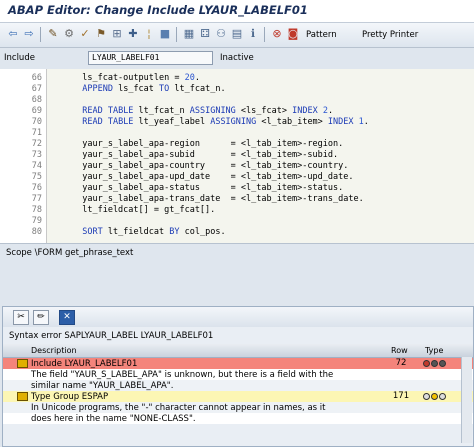 Image resolution: width=474 pixels, height=447 pixels. I want to click on activate-icon: ⚑, so click(101, 34).